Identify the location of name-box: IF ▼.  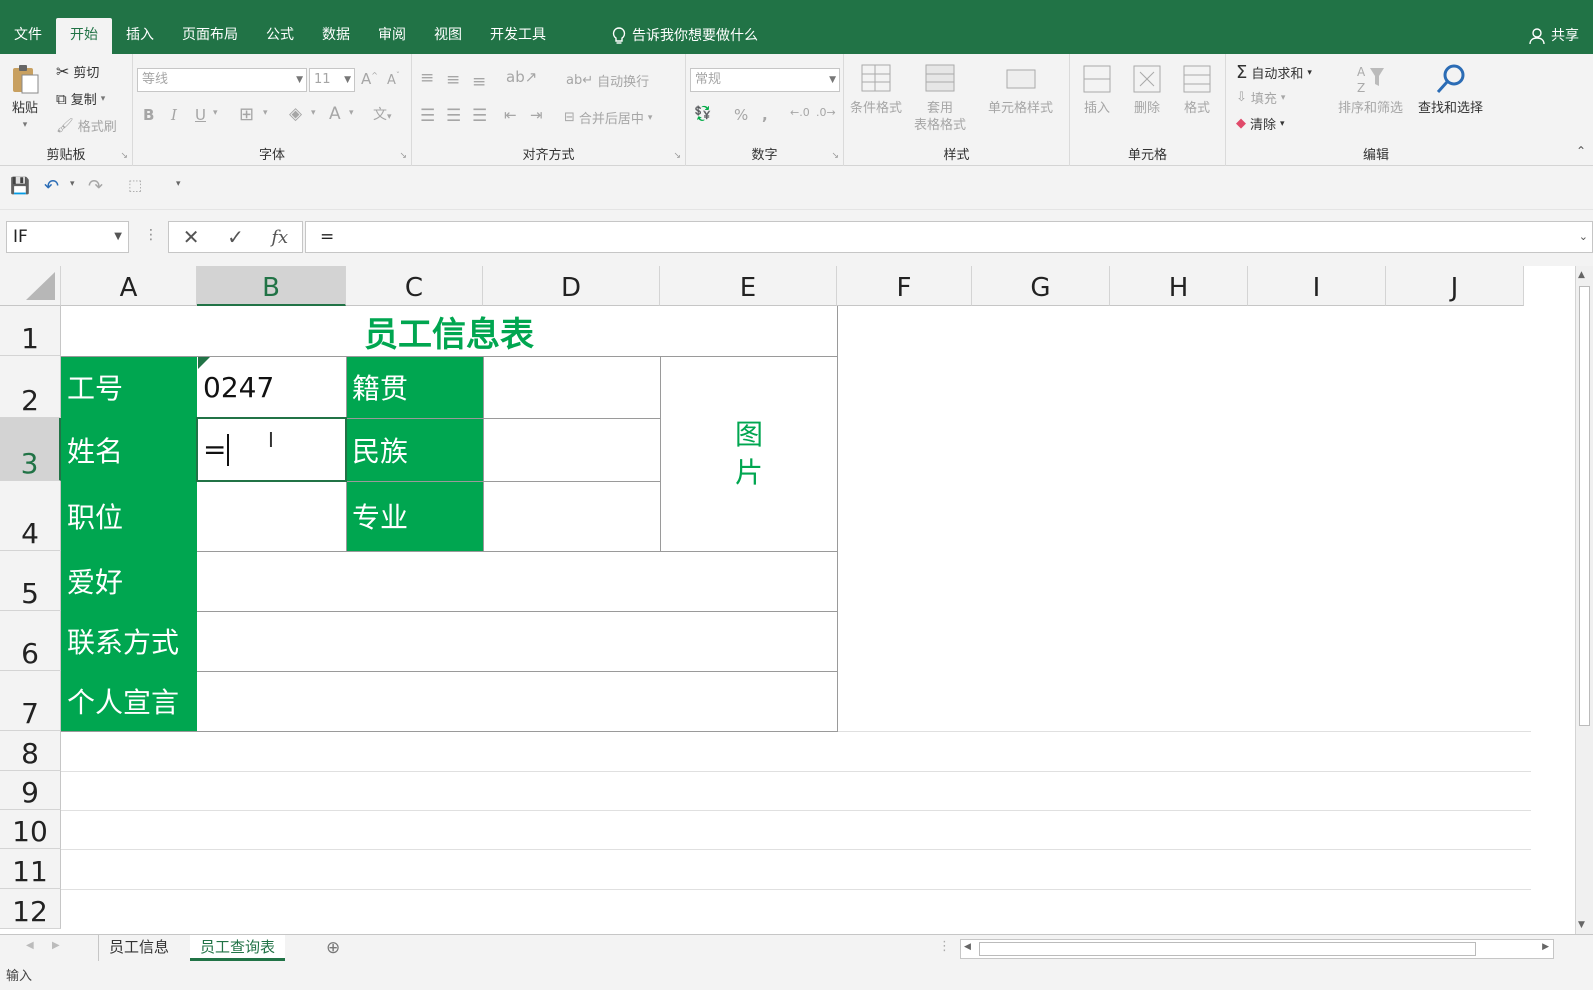
(67, 237).